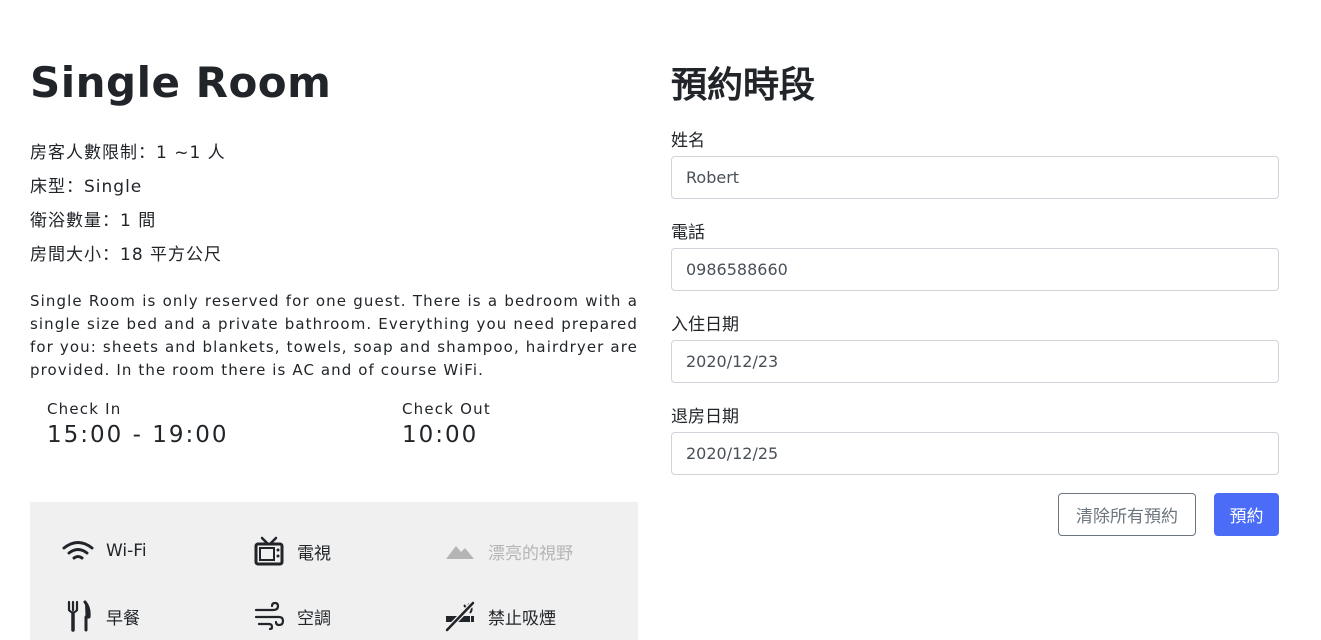  I want to click on check-out-info: Check Out 10:00, so click(446, 424).